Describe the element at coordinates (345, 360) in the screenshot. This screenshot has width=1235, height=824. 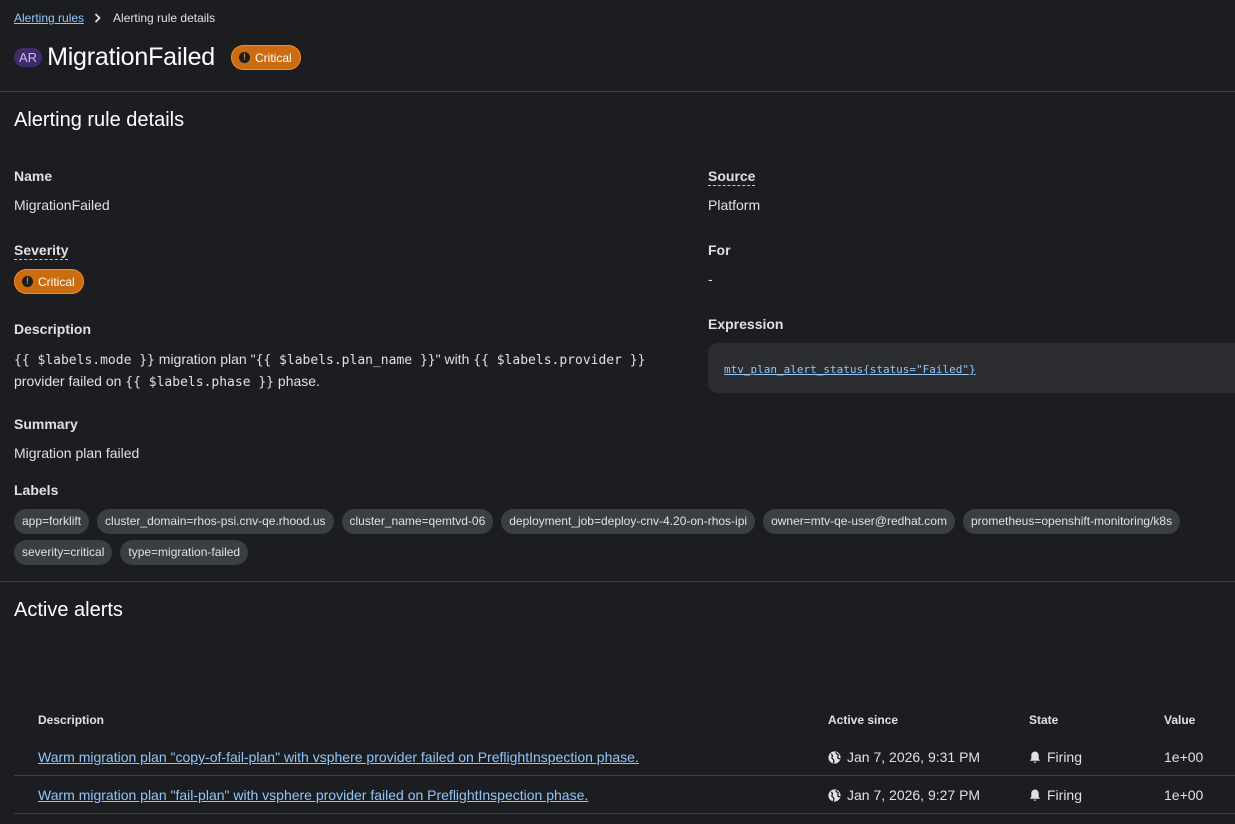
I see `description-token-plan-name: {{ $labels.plan_name }}` at that location.